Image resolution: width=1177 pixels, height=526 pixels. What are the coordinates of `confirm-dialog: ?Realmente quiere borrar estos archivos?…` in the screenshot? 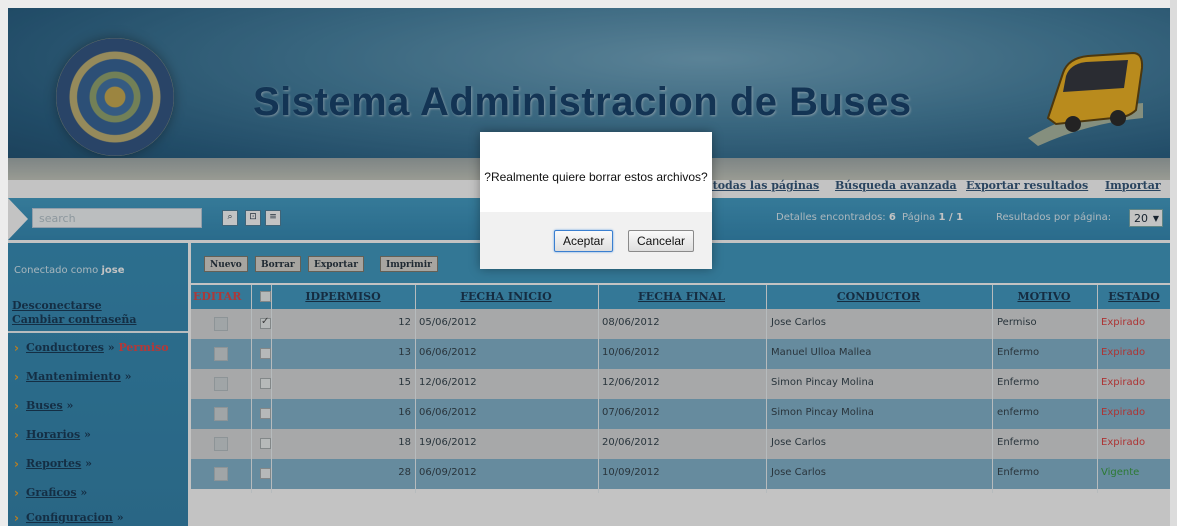 It's located at (596, 200).